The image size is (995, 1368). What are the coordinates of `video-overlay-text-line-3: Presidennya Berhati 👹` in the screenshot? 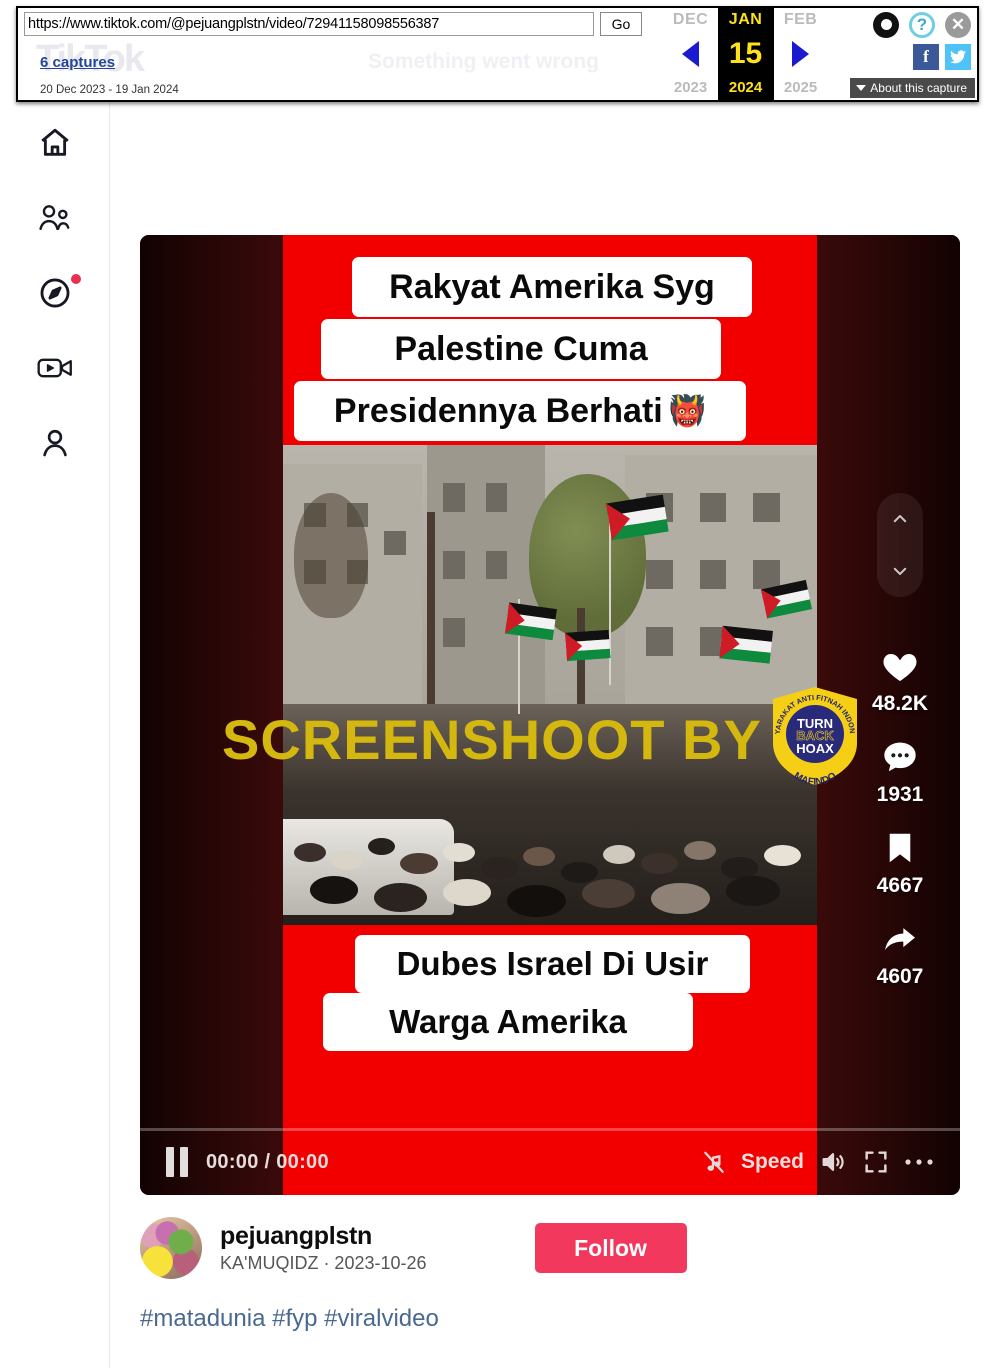 It's located at (520, 411).